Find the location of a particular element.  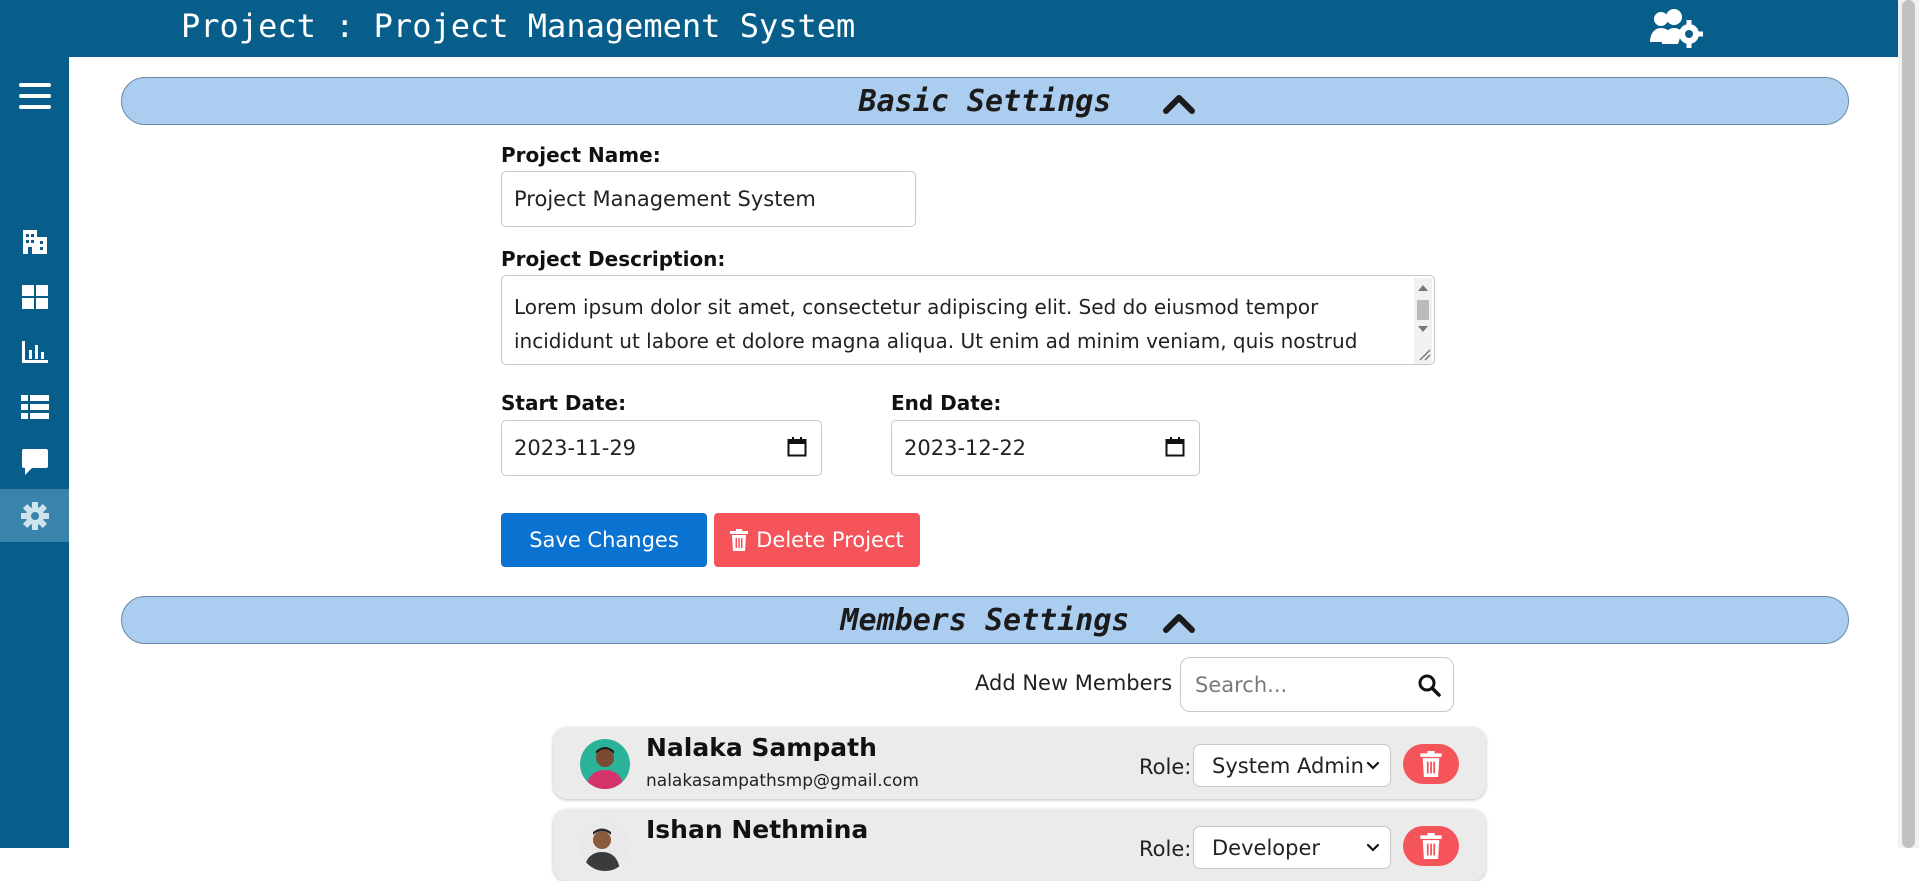

sidebar-item-reports is located at coordinates (34, 351).